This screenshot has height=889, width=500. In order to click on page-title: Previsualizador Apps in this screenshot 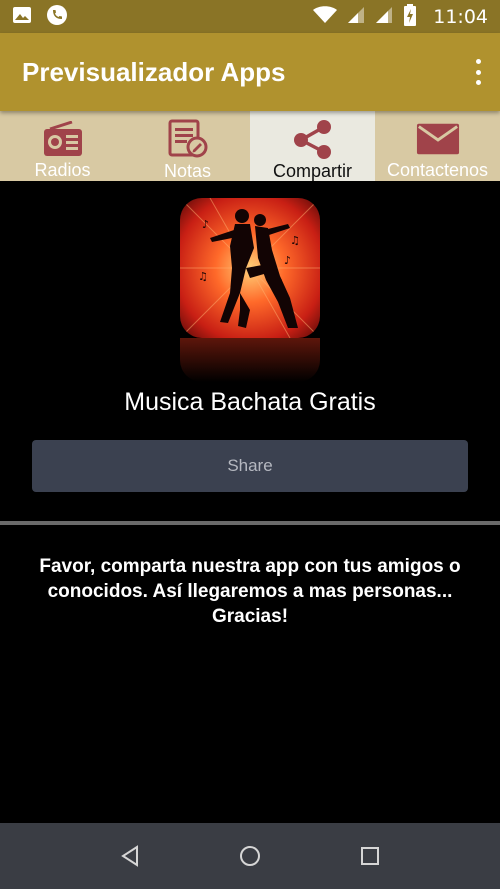, I will do `click(154, 71)`.